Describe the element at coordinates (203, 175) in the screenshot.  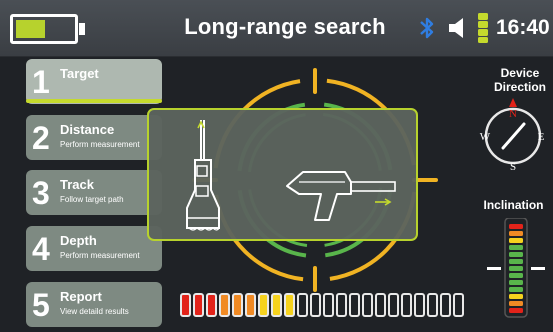
I see `probe-upright-icon` at that location.